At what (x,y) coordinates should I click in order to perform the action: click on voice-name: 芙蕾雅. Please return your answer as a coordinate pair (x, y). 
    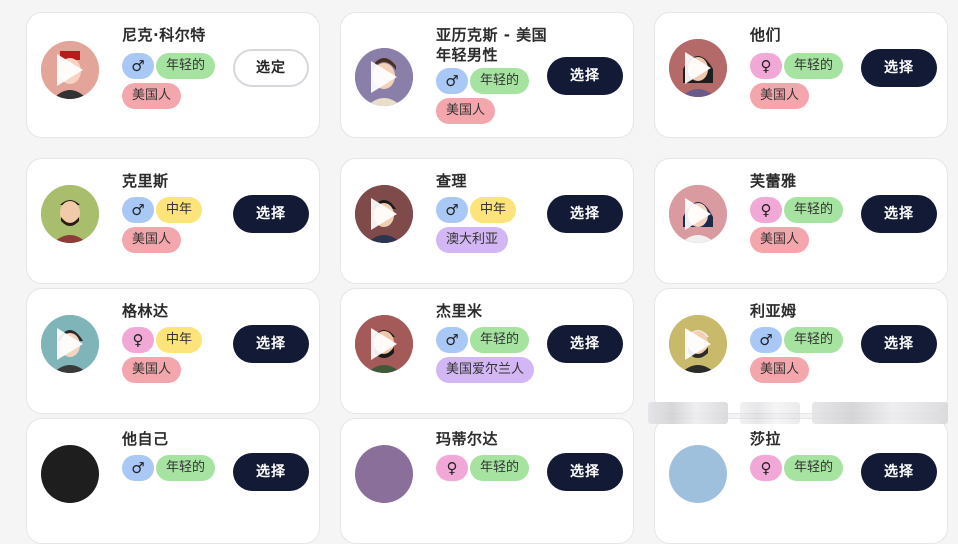
    Looking at the image, I should click on (773, 181).